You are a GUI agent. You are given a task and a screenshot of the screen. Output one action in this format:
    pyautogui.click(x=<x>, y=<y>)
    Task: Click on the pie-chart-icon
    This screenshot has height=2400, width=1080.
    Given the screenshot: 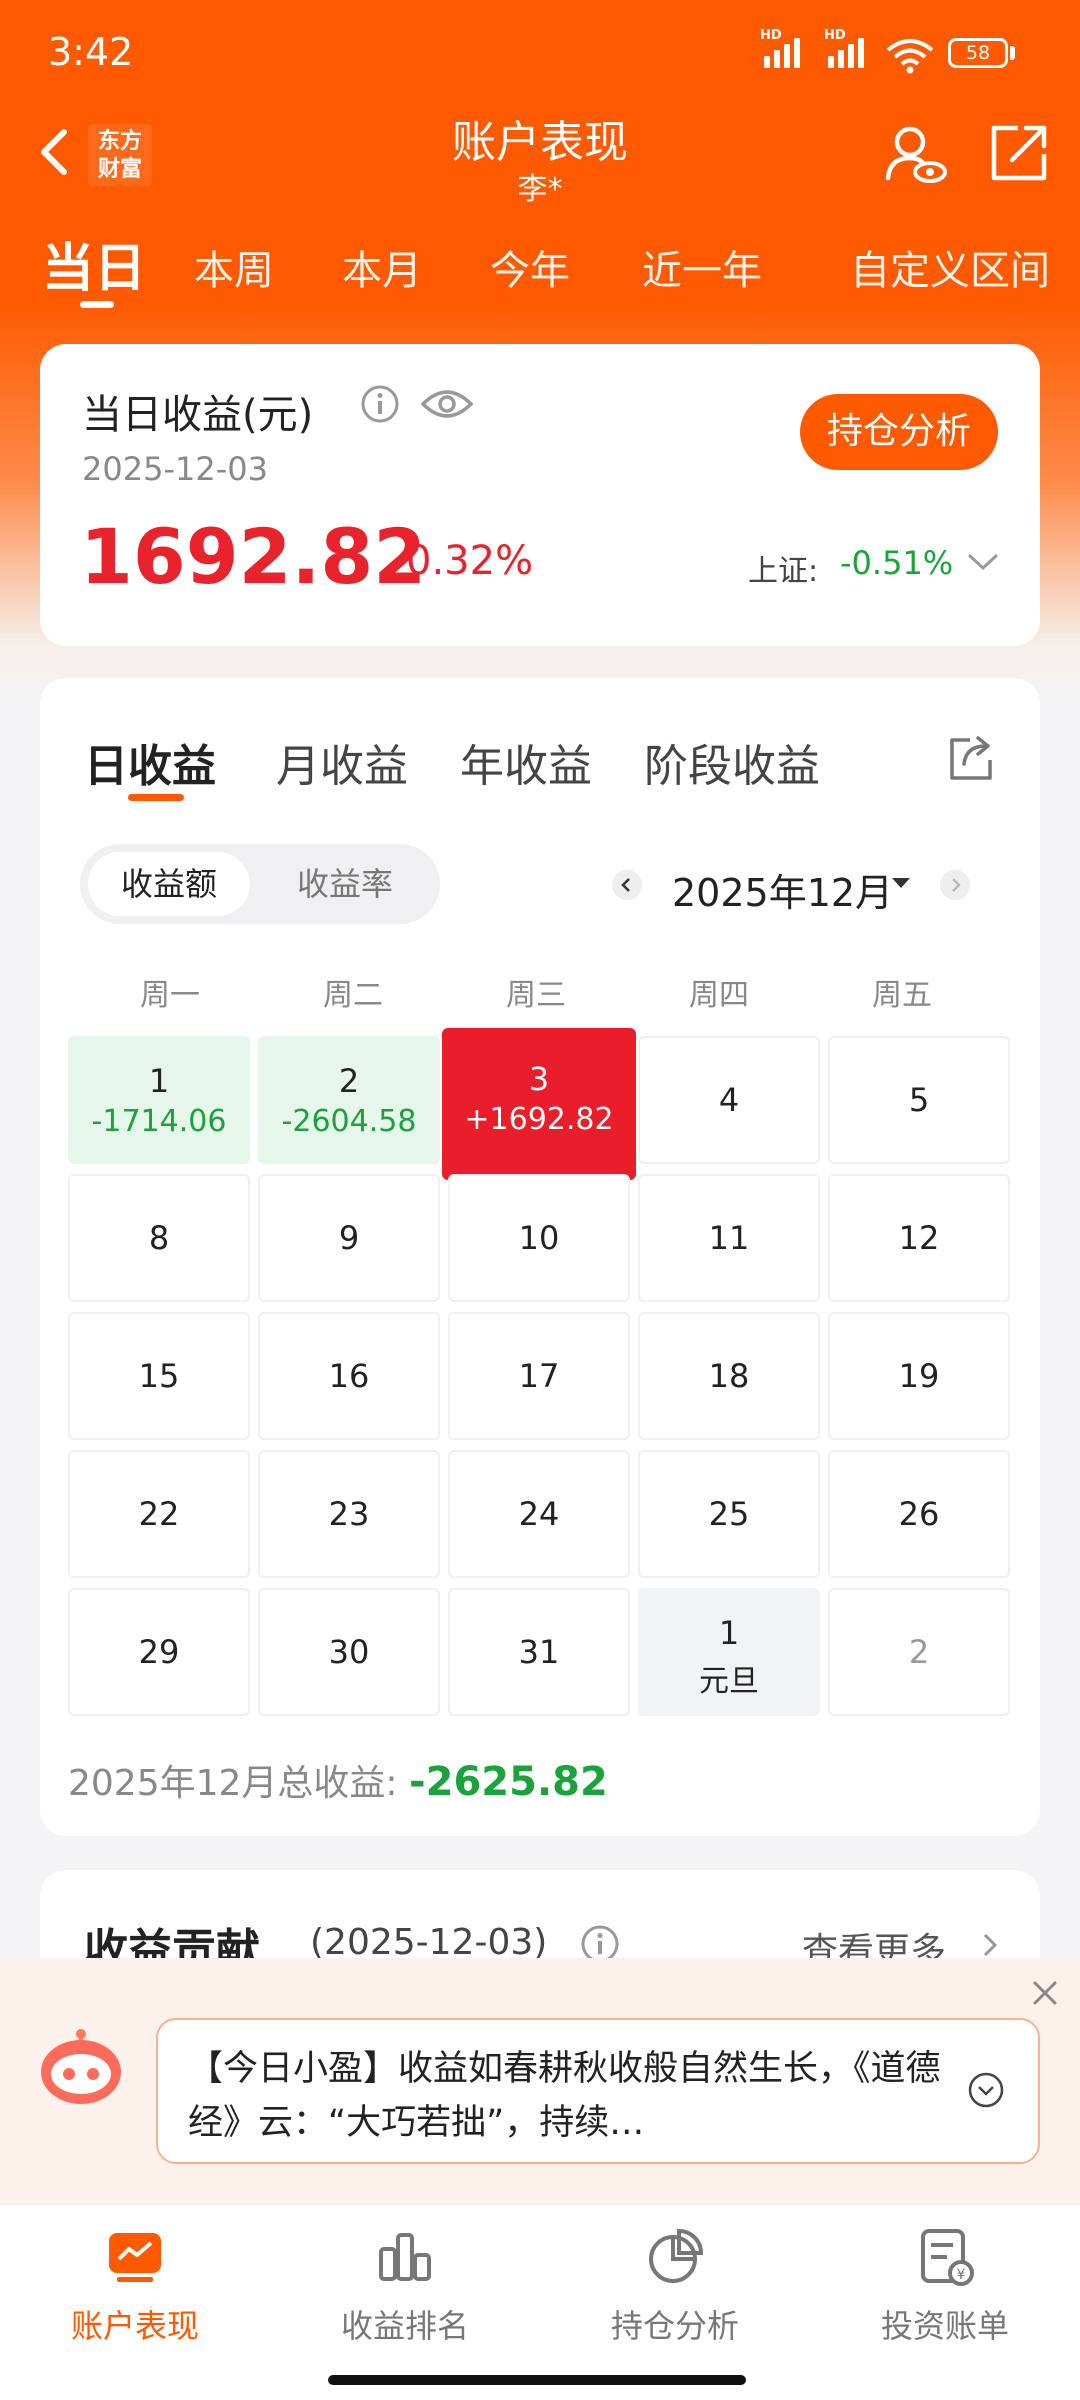 What is the action you would take?
    pyautogui.click(x=676, y=2255)
    